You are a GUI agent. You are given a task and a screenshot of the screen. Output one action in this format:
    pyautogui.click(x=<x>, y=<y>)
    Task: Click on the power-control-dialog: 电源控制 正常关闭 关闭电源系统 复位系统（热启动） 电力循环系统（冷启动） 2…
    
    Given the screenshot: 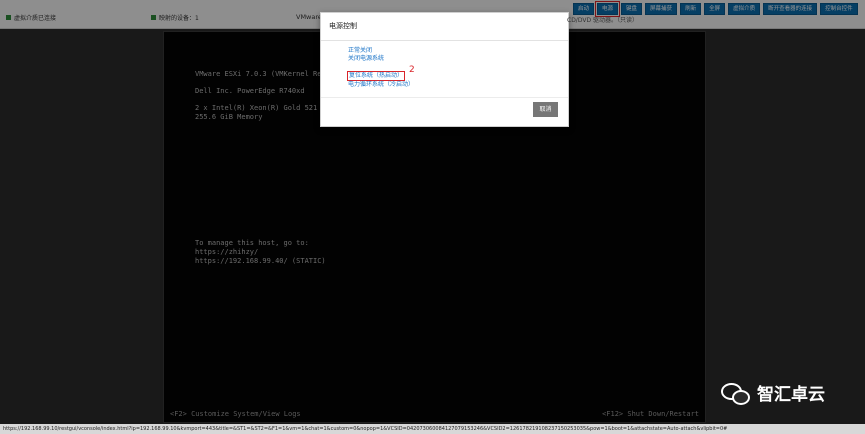 What is the action you would take?
    pyautogui.click(x=444, y=69)
    